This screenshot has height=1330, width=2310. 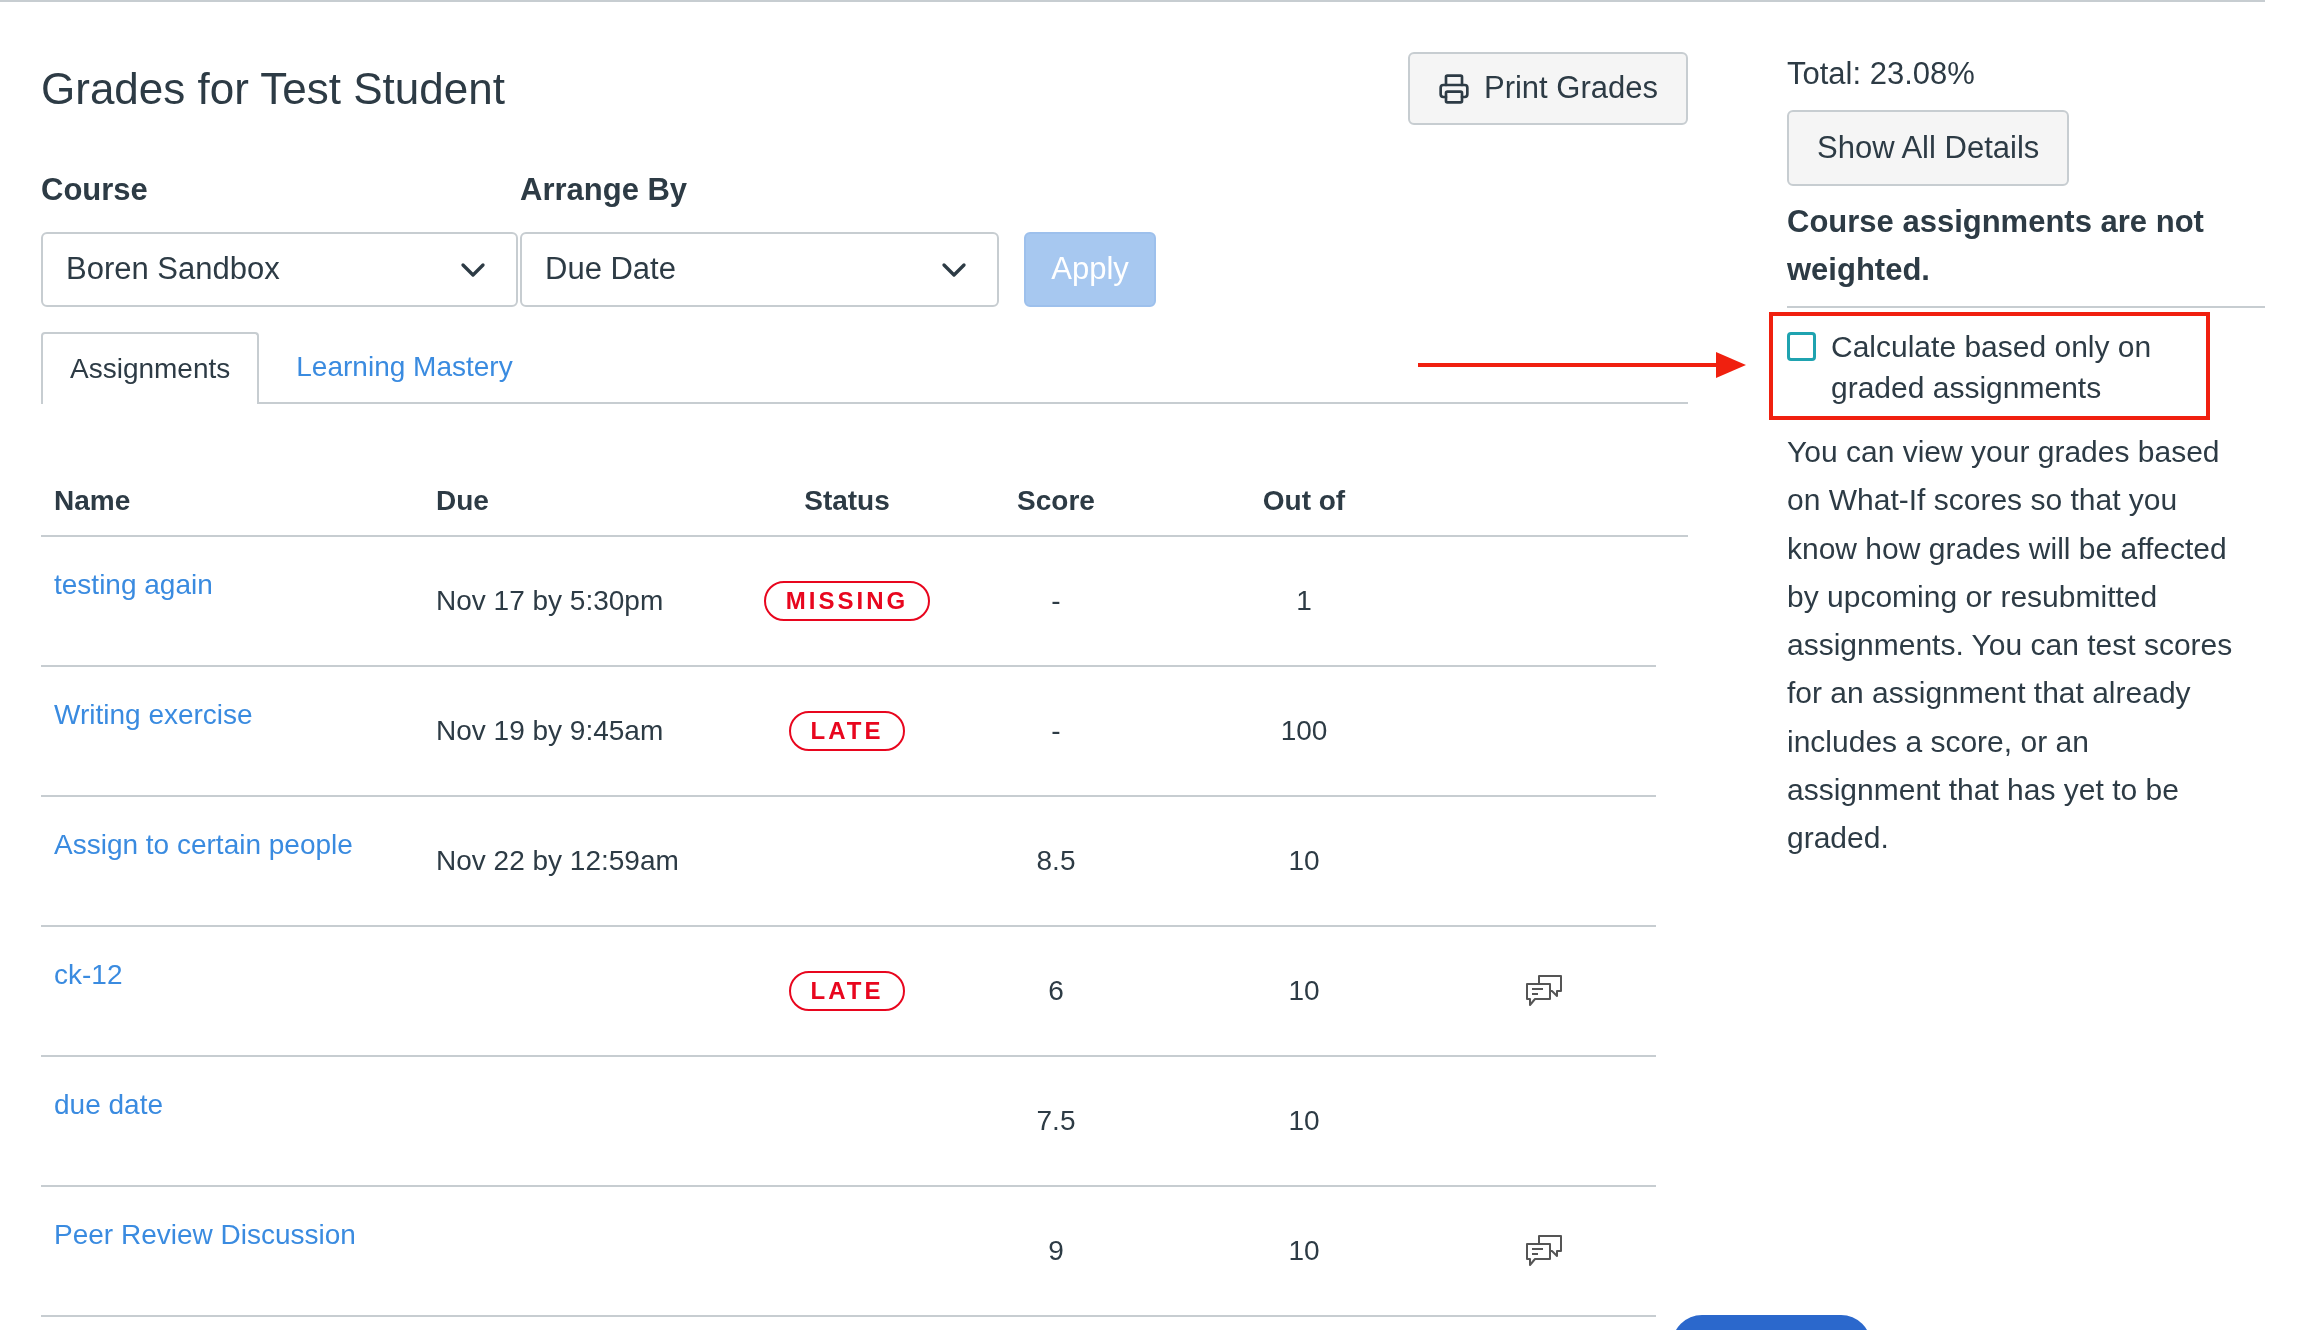 What do you see at coordinates (1056, 1251) in the screenshot?
I see `score-text: 9` at bounding box center [1056, 1251].